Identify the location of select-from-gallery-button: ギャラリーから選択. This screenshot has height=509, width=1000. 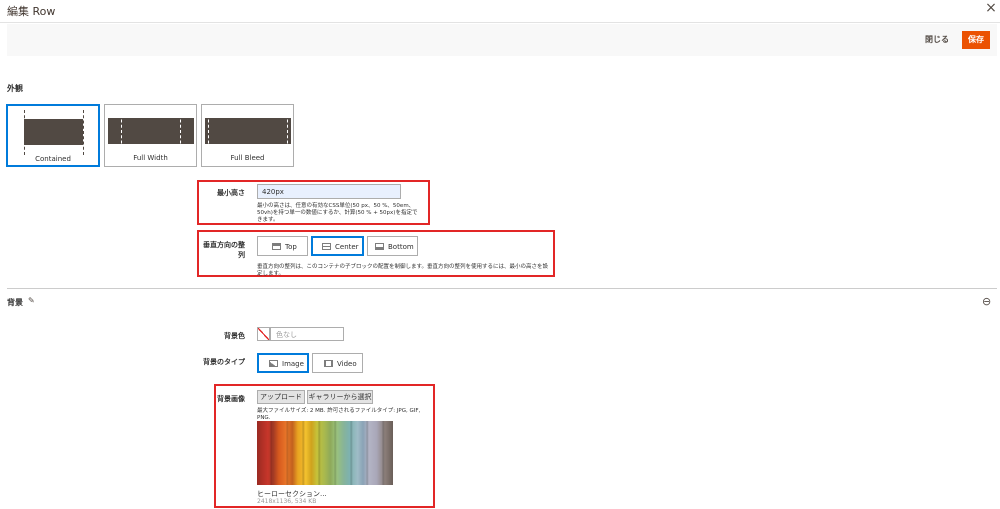
(340, 397).